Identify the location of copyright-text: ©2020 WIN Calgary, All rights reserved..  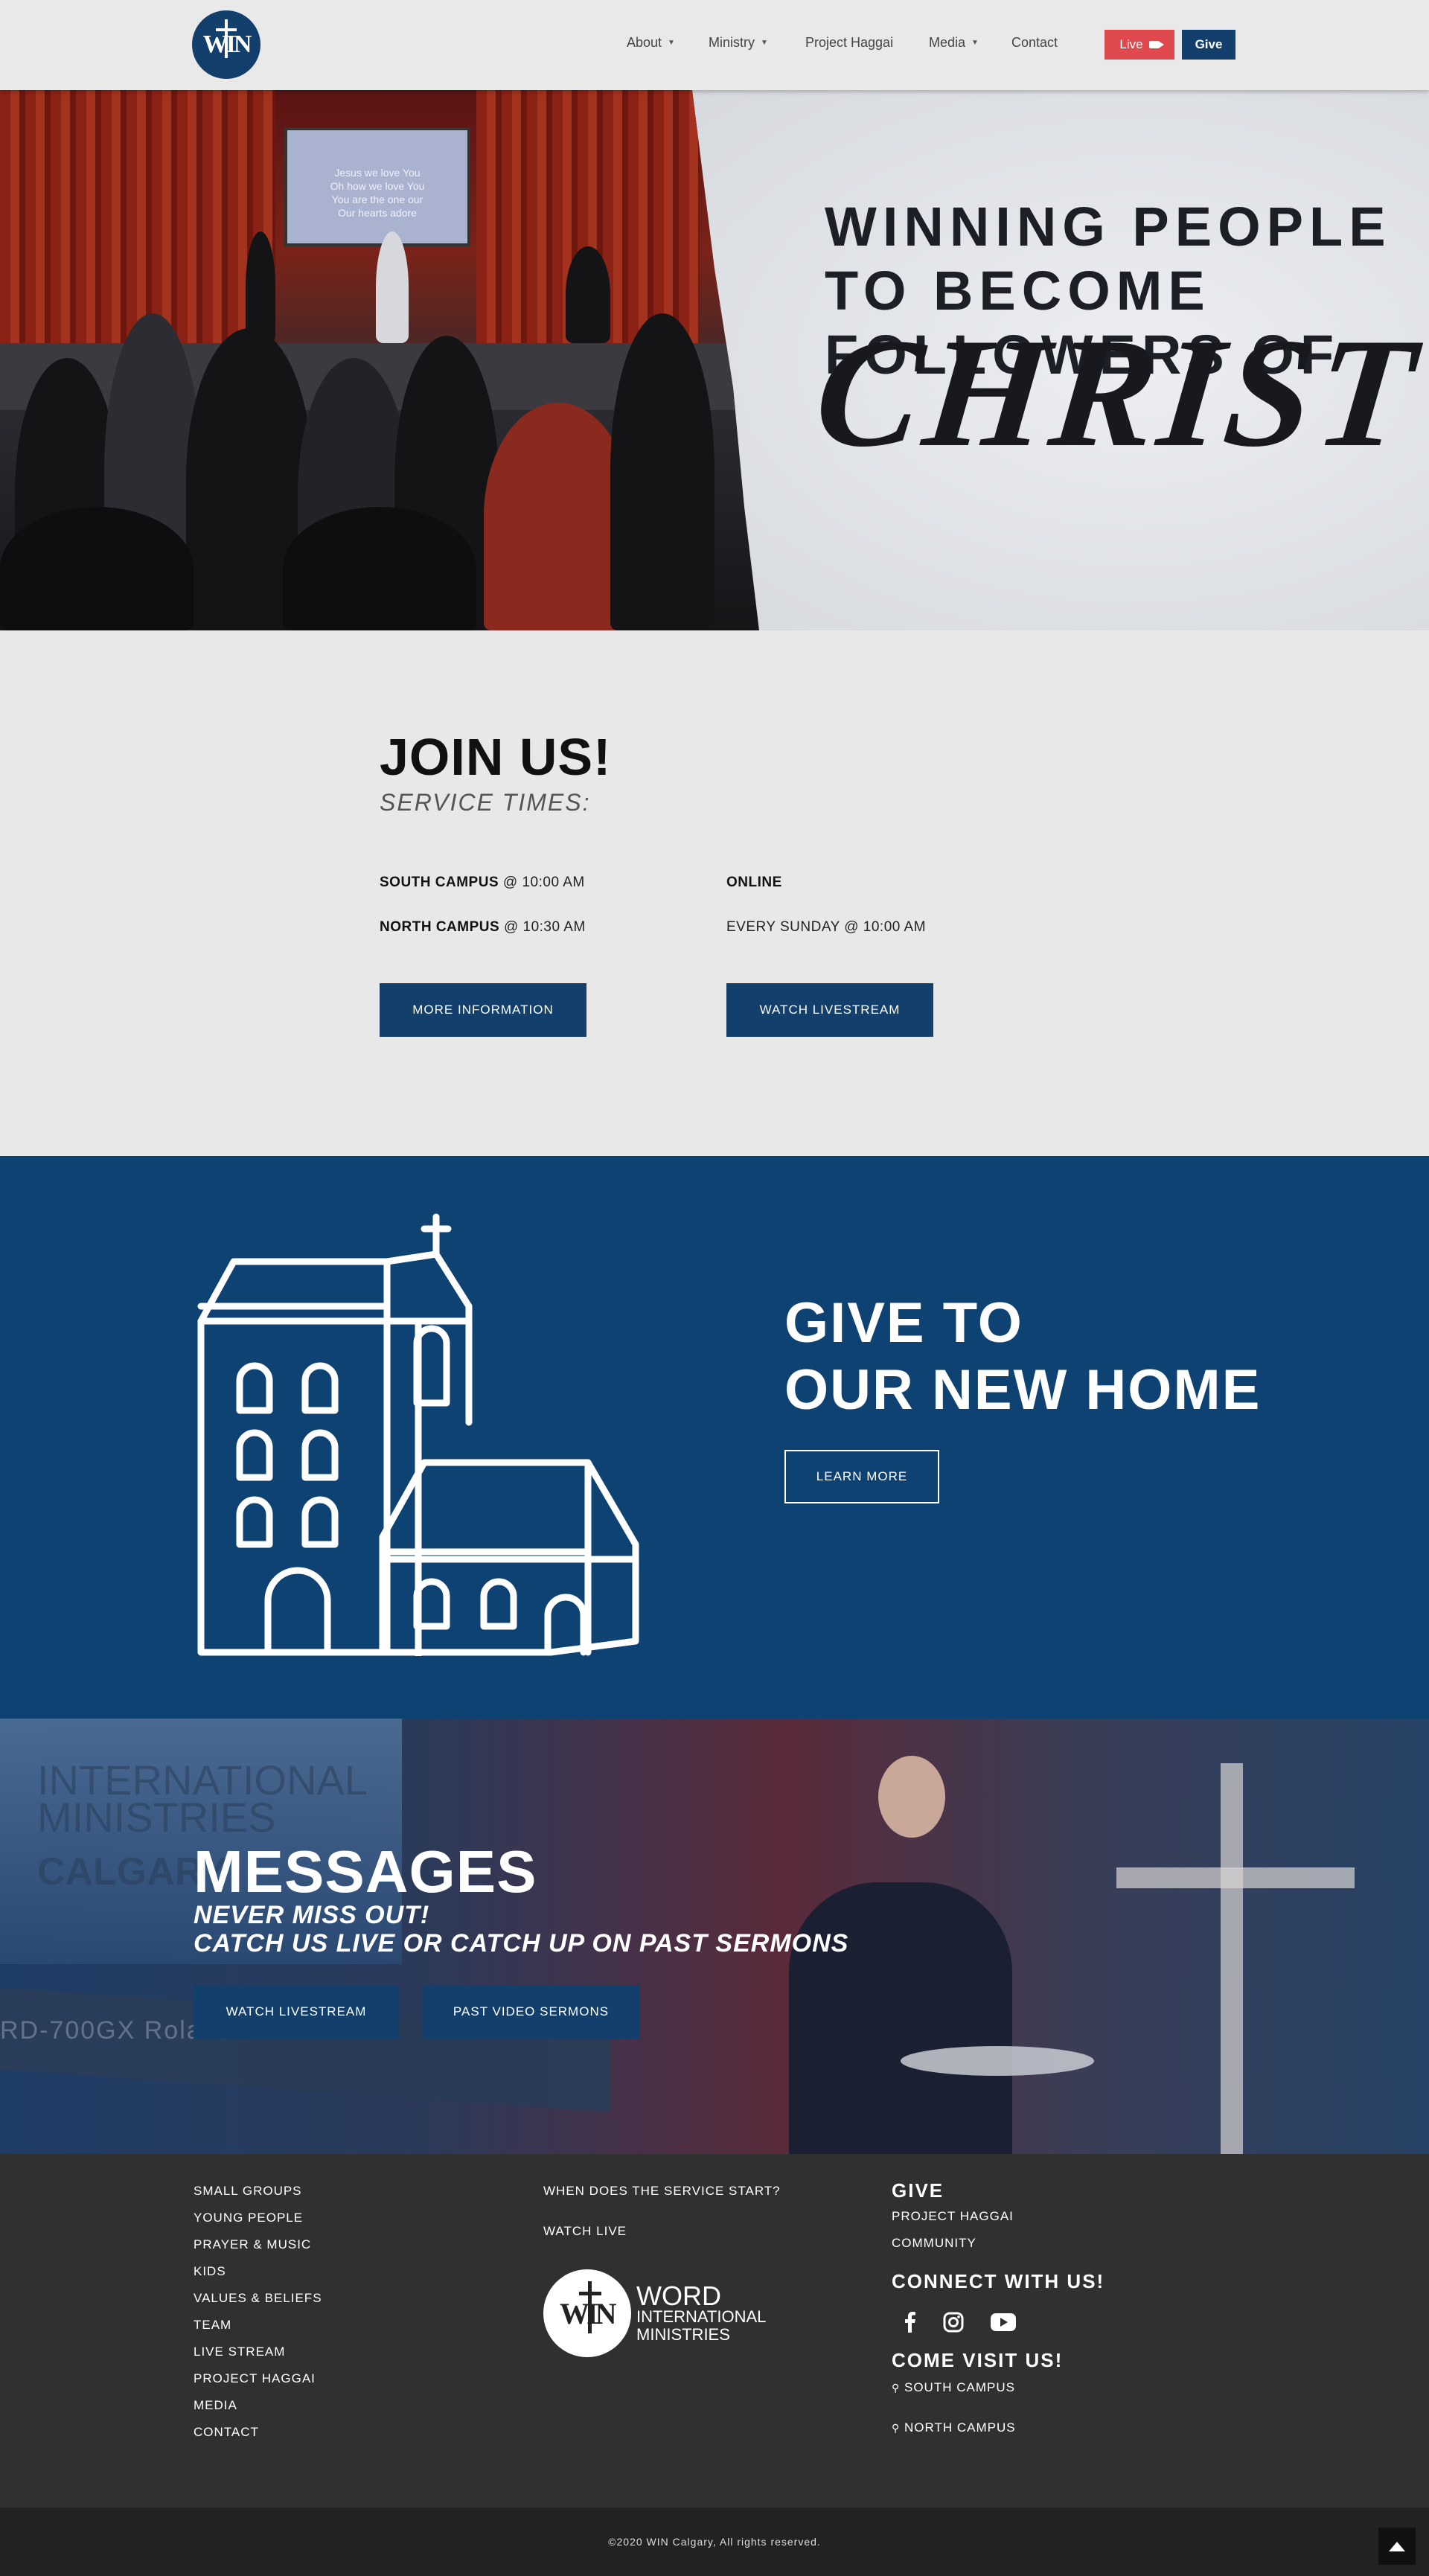
(714, 2542).